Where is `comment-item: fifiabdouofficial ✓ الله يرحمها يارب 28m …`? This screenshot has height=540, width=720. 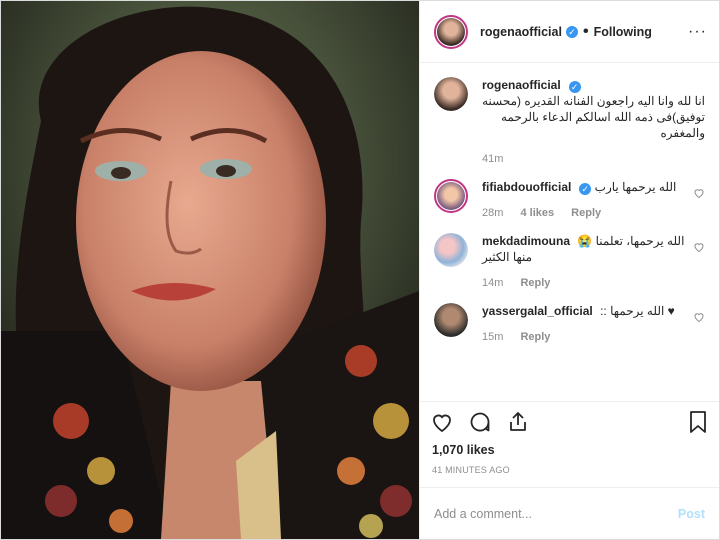 comment-item: fifiabdouofficial ✓ الله يرحمها يارب 28m … is located at coordinates (569, 200).